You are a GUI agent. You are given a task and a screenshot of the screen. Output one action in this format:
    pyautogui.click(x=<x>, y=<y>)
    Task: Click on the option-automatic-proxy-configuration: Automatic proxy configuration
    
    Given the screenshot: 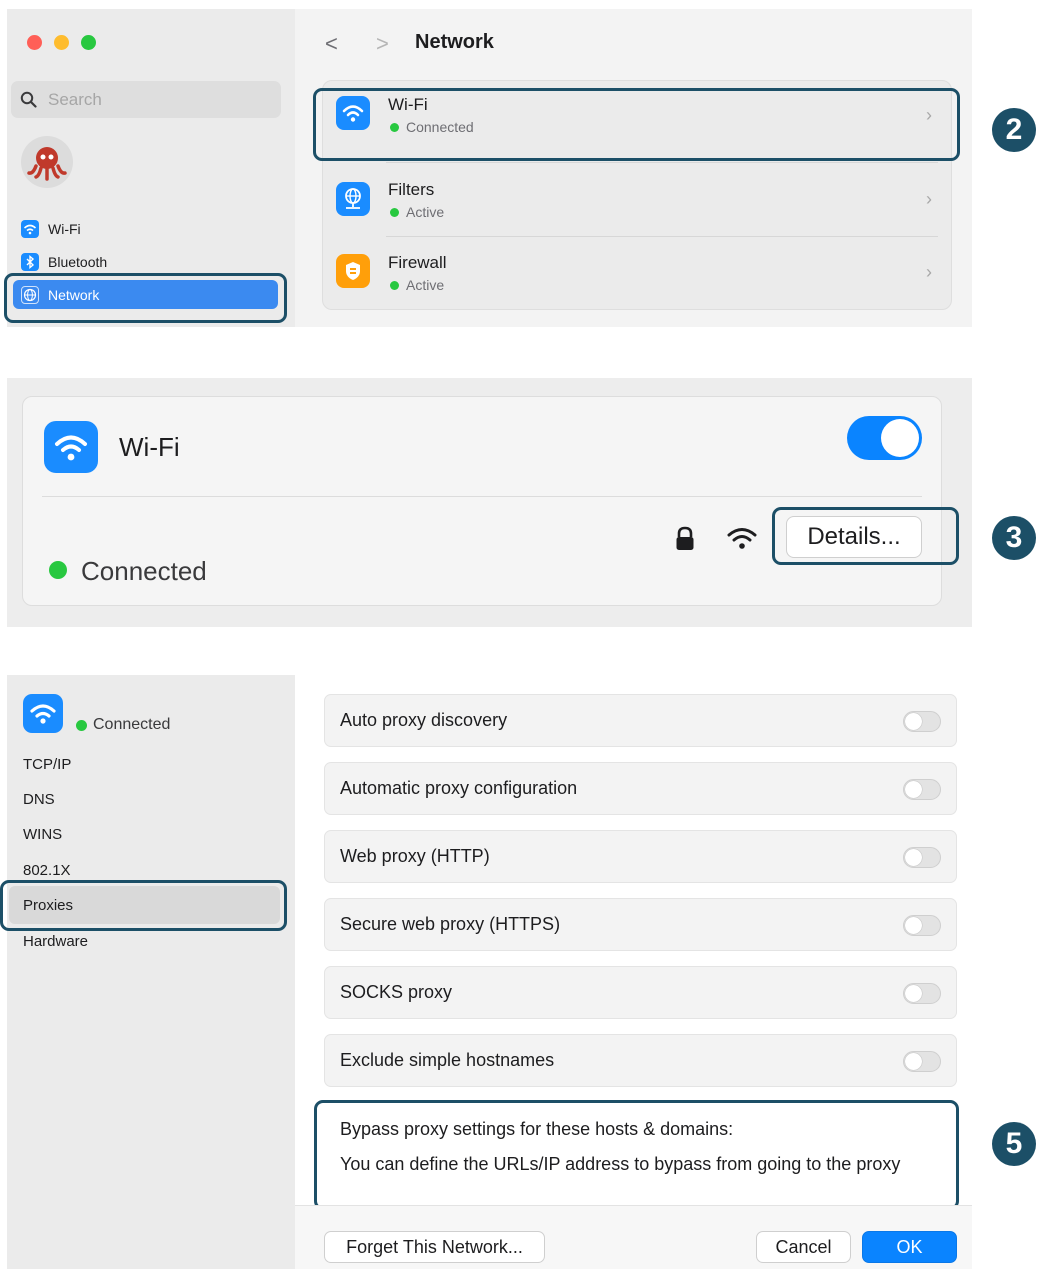 What is the action you would take?
    pyautogui.click(x=640, y=788)
    